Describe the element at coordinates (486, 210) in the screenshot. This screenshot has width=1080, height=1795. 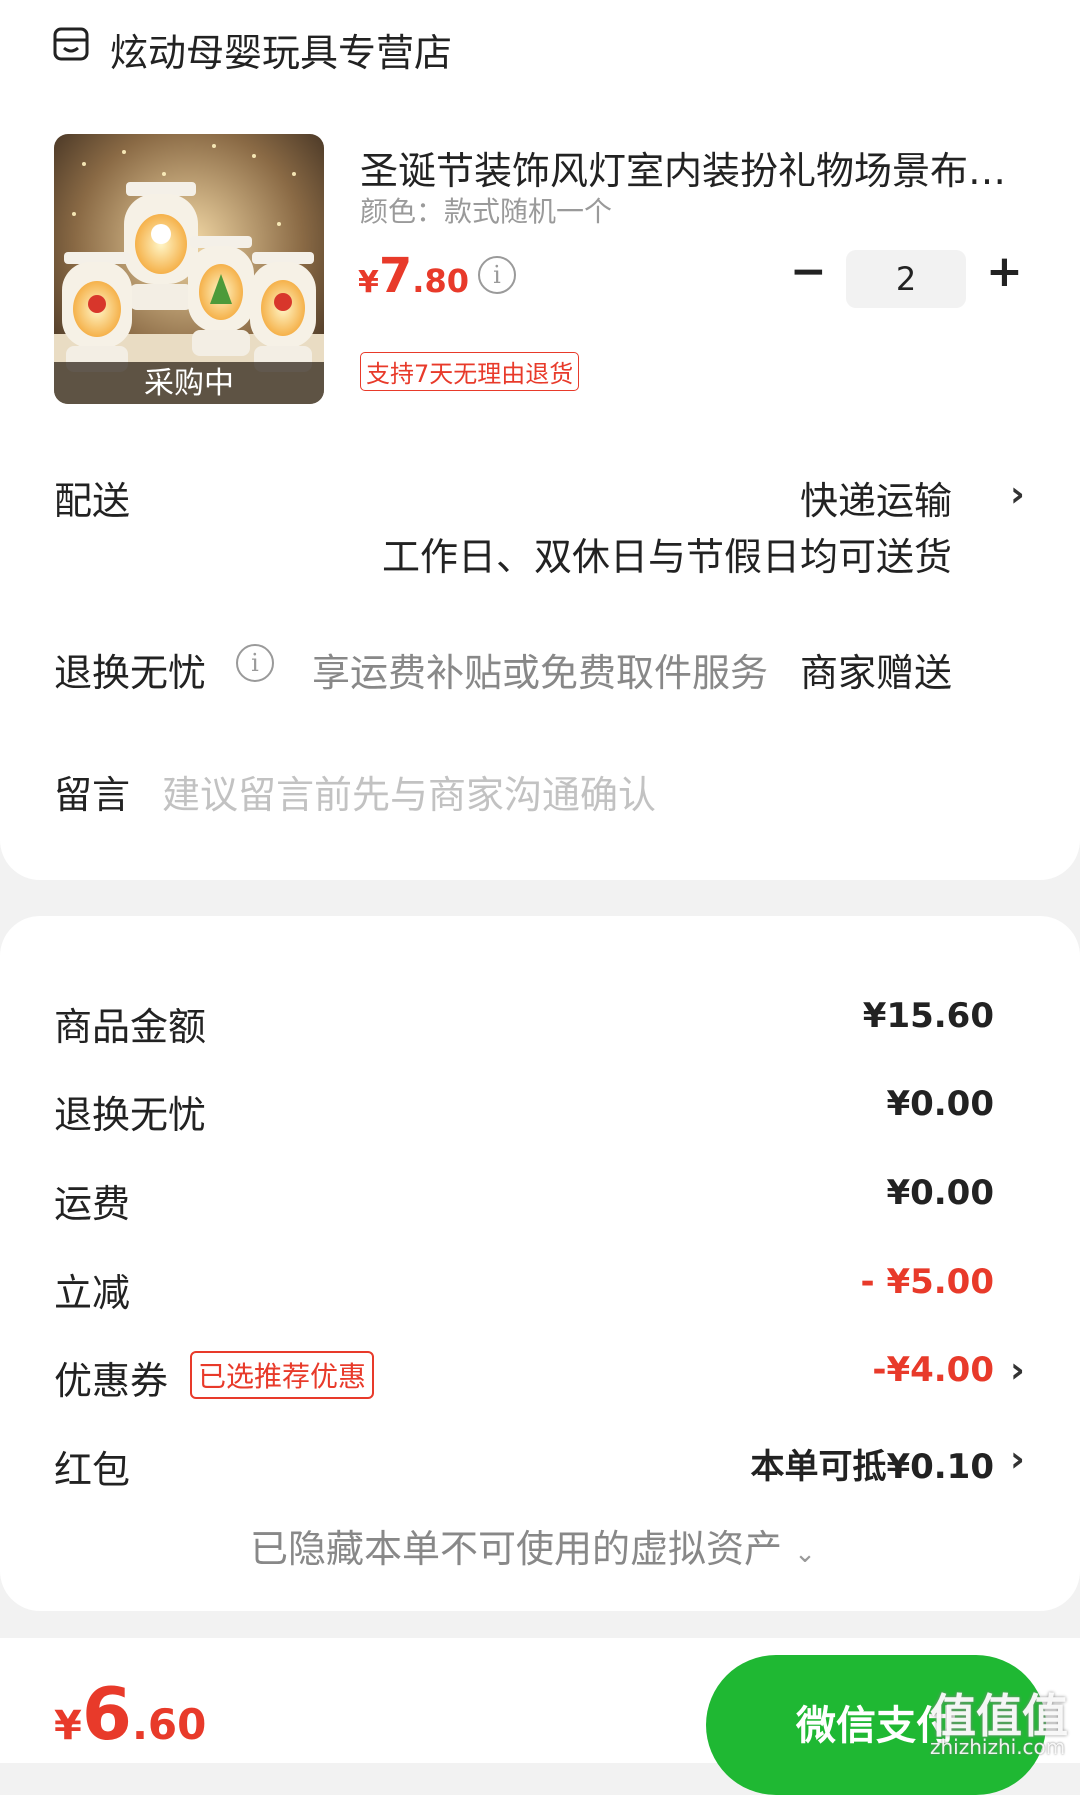
I see `product-variant: 颜色：款式随机一个` at that location.